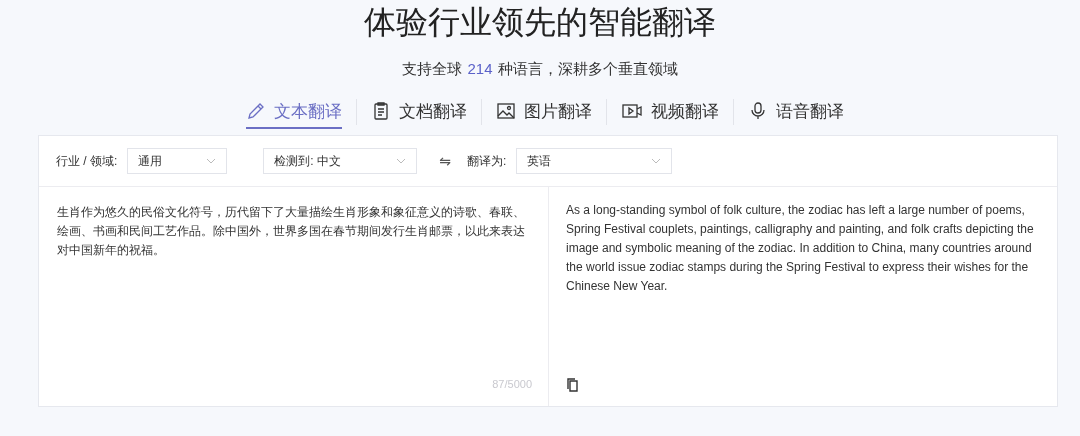  What do you see at coordinates (87, 161) in the screenshot?
I see `domain-label: 行业 / 领域:` at bounding box center [87, 161].